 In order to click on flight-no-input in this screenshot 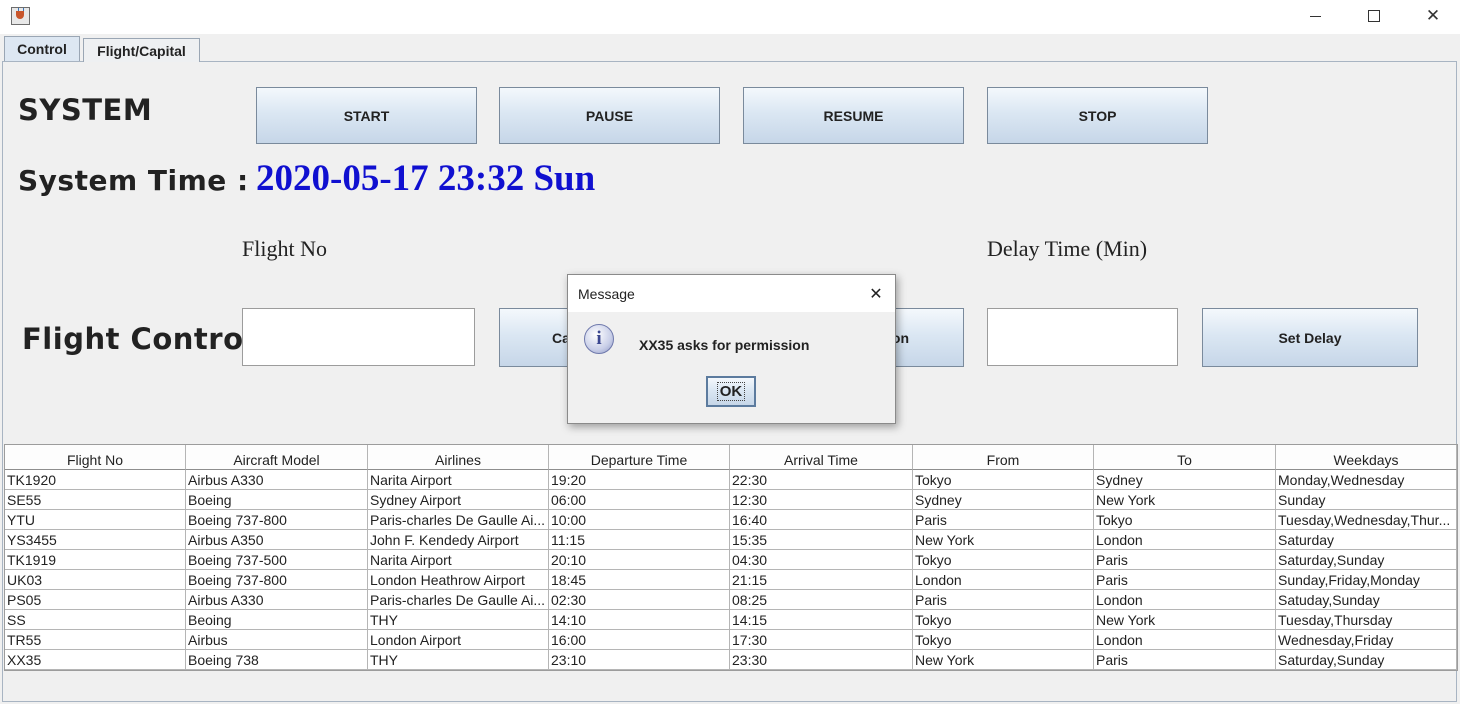, I will do `click(358, 337)`.